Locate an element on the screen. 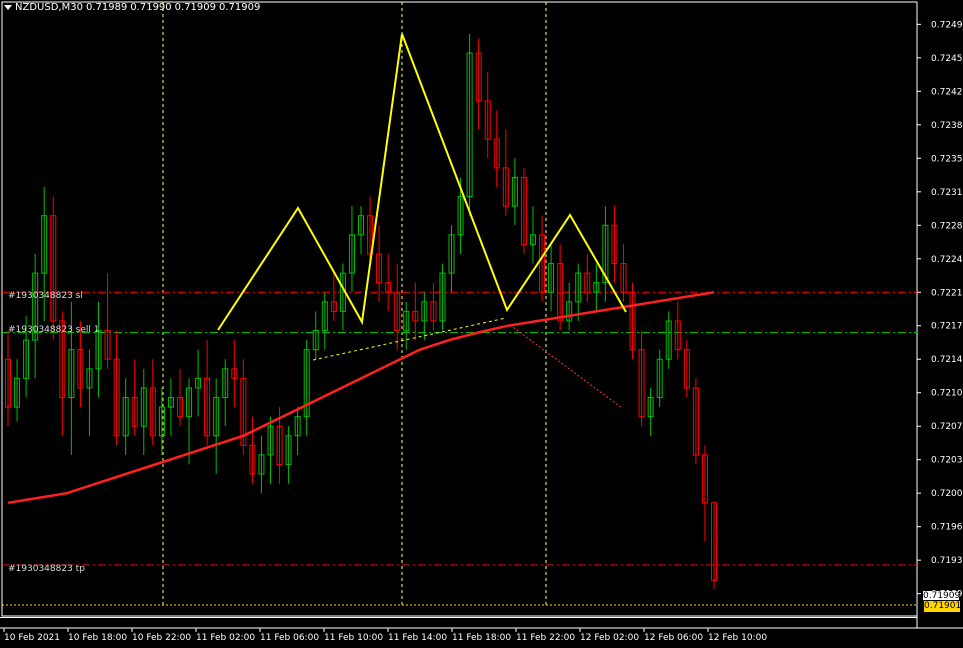 This screenshot has height=648, width=963. price-tick-label: 0.72280 is located at coordinates (947, 226).